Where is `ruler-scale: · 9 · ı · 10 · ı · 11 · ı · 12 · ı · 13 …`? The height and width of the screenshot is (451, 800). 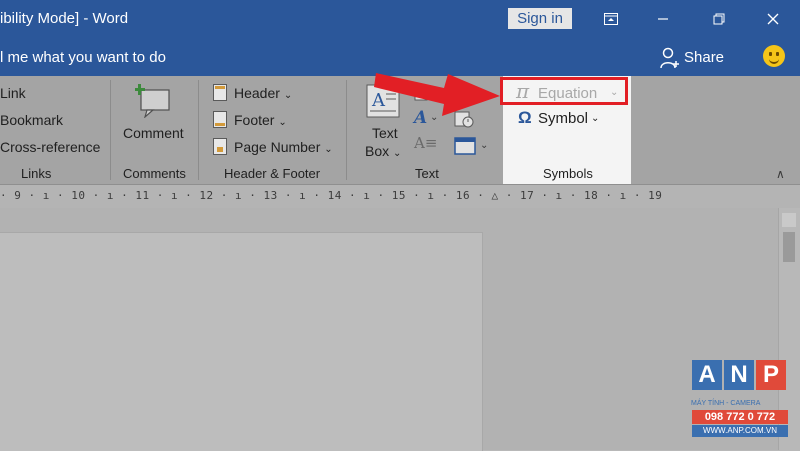
ruler-scale: · 9 · ı · 10 · ı · 11 · ı · 12 · ı · 13 … is located at coordinates (331, 195).